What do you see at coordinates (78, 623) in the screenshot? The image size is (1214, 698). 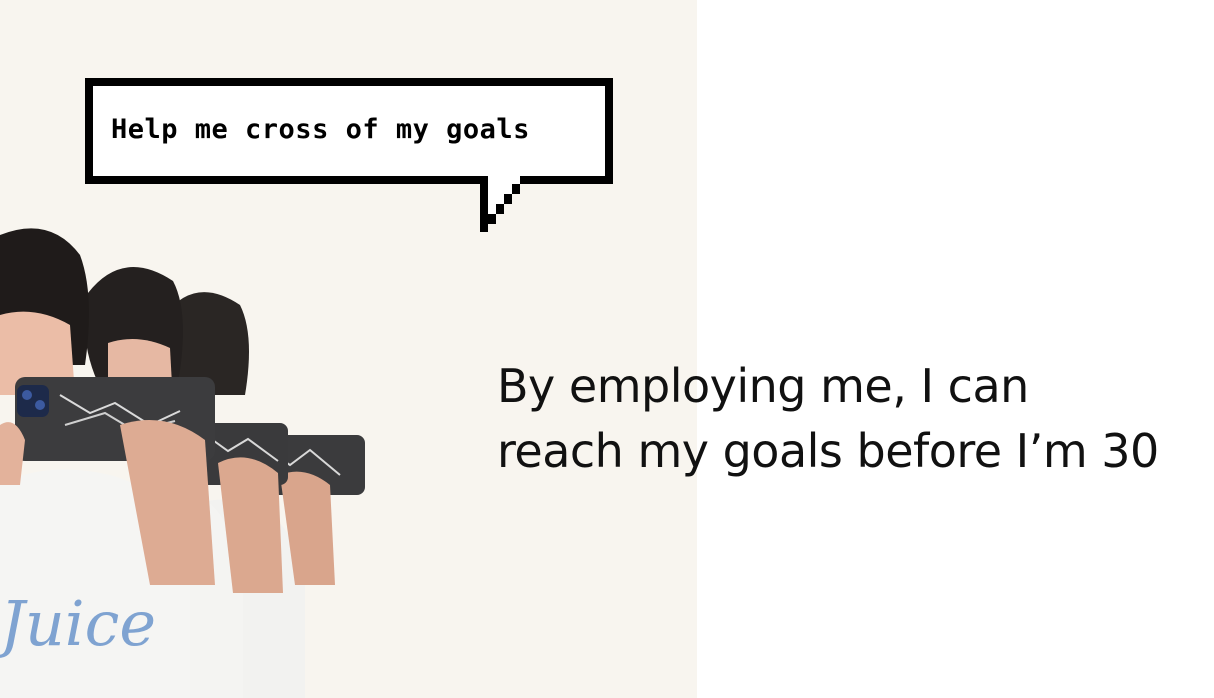 I see `shirt-print-text: Juice` at bounding box center [78, 623].